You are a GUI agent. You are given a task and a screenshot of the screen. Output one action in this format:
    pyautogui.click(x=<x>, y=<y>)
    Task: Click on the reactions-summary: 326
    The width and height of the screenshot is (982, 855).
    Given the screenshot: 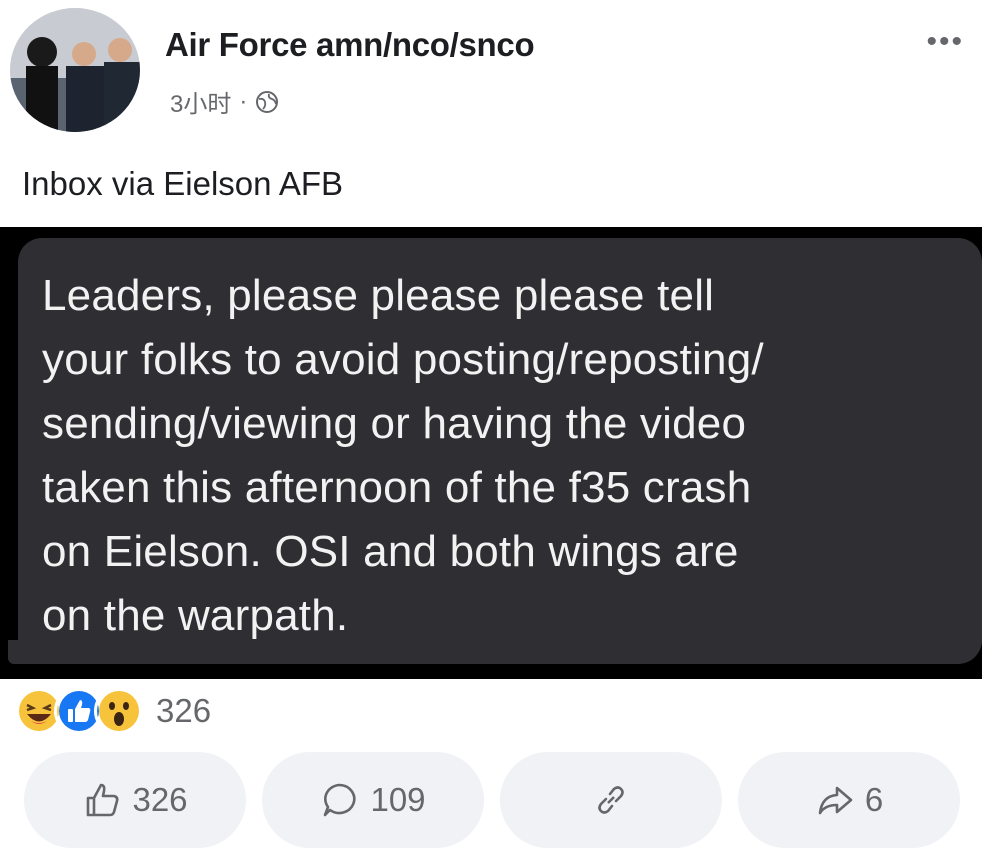 What is the action you would take?
    pyautogui.click(x=112, y=711)
    